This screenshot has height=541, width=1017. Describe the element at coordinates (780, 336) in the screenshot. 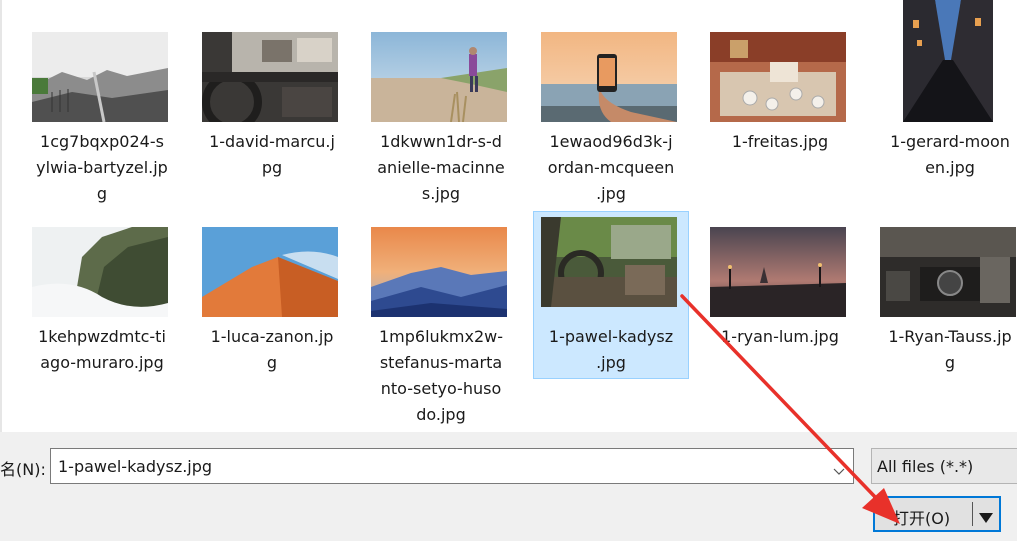

I see `file-name: 1-ryan-lum.jpg` at that location.